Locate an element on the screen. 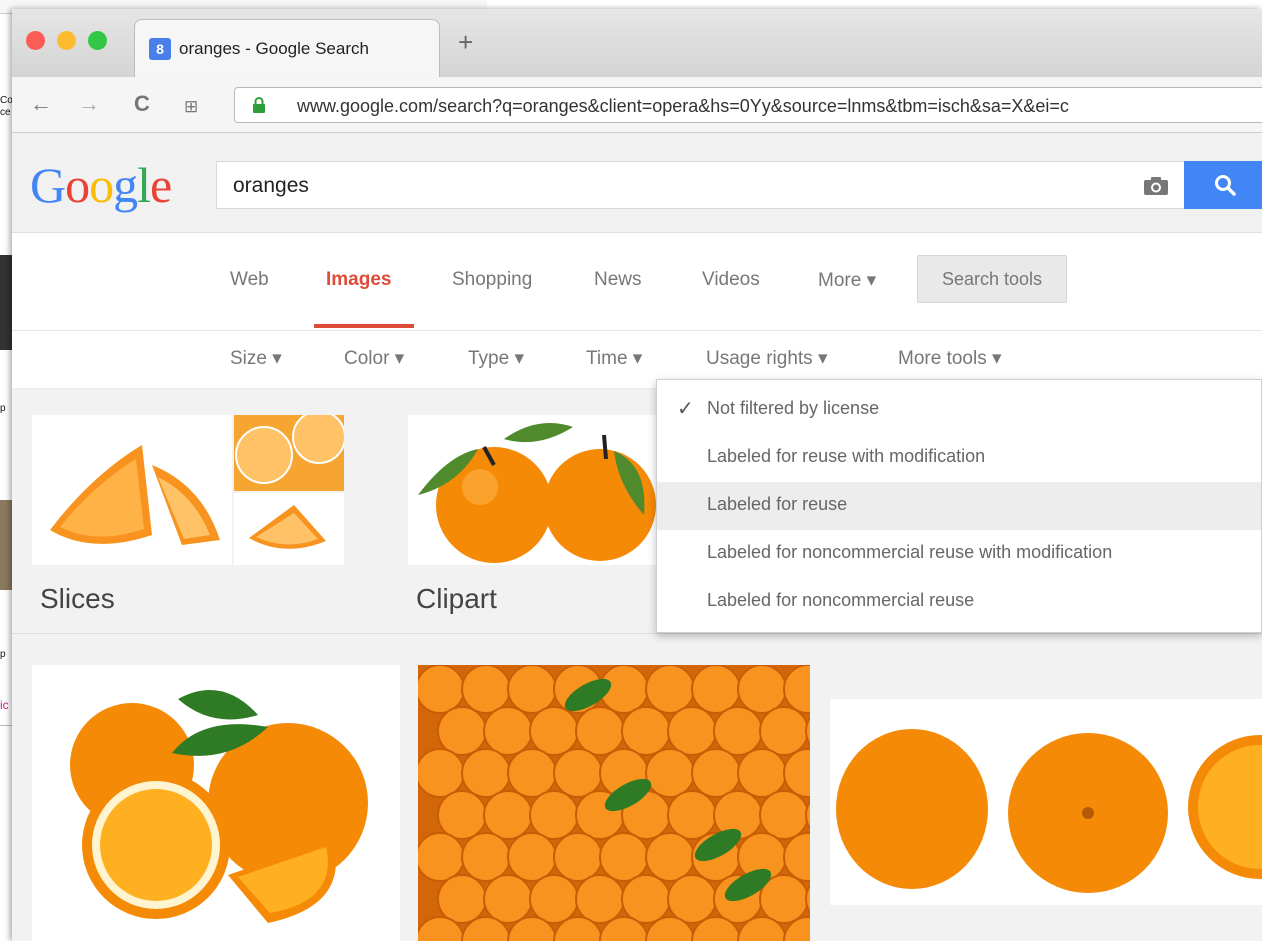  type-filter: Type ▾ is located at coordinates (496, 358).